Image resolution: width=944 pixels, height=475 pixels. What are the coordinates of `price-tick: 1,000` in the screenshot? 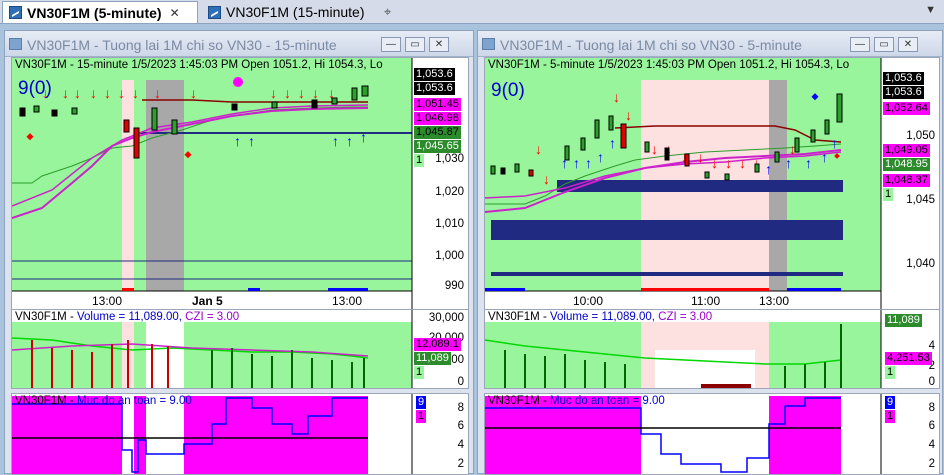 It's located at (449, 256).